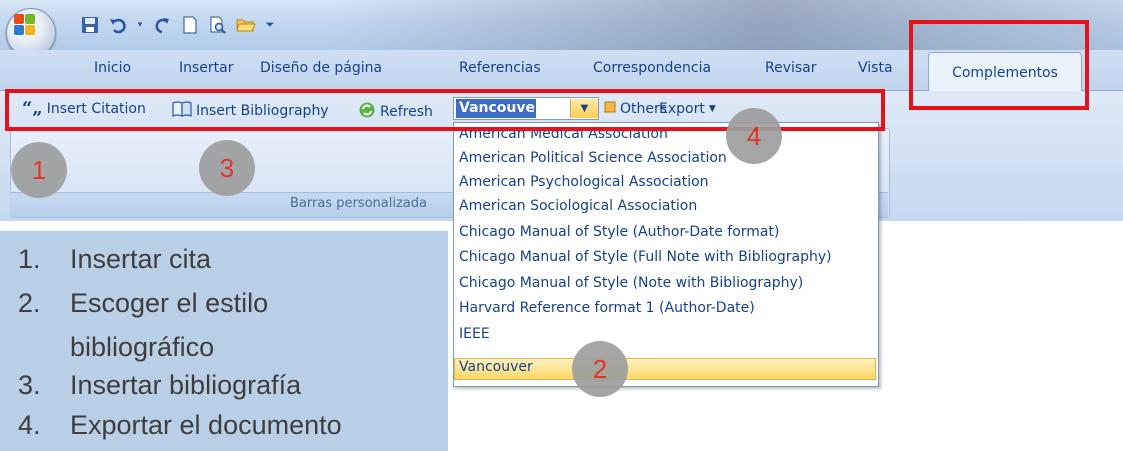  I want to click on dropdown-item: American Sociological Association, so click(578, 206).